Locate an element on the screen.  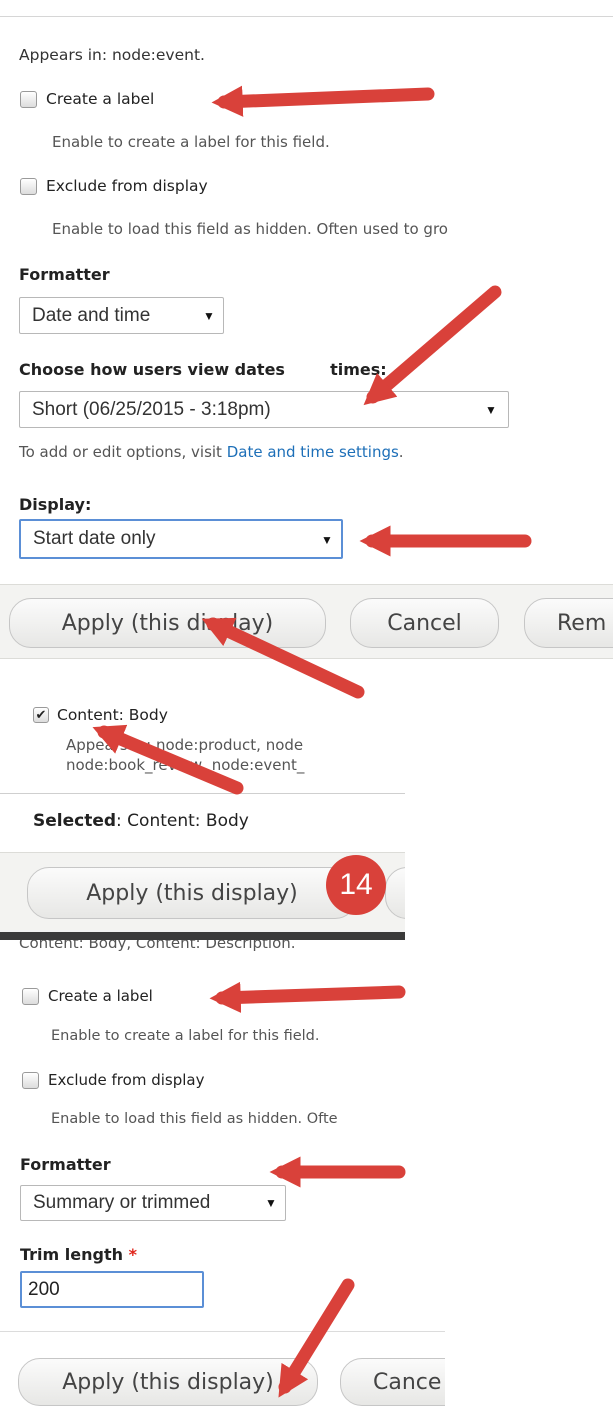
top-divider is located at coordinates (306, 16).